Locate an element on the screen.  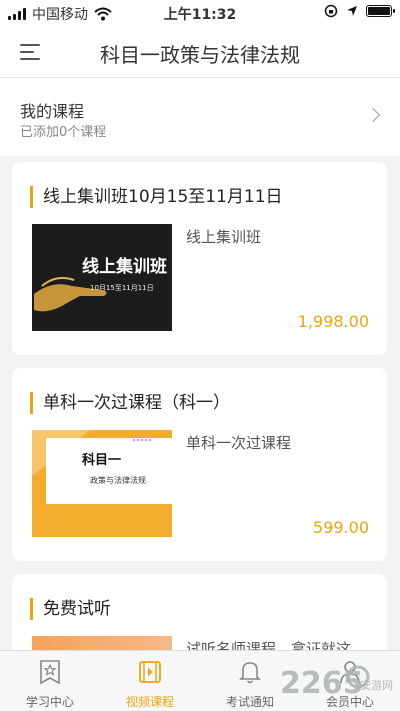
video-icon is located at coordinates (150, 672).